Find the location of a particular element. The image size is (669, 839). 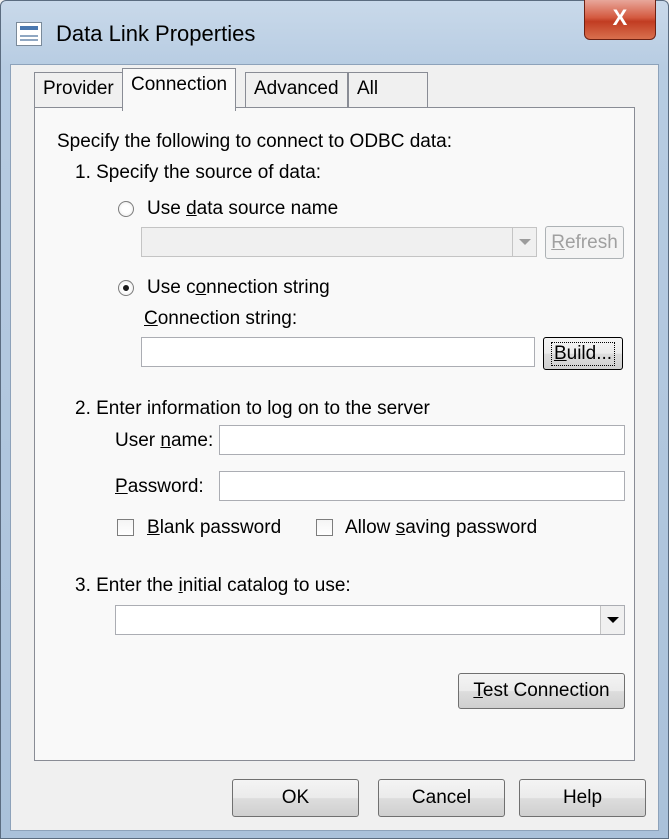

tab-provider: Provider is located at coordinates (78, 90).